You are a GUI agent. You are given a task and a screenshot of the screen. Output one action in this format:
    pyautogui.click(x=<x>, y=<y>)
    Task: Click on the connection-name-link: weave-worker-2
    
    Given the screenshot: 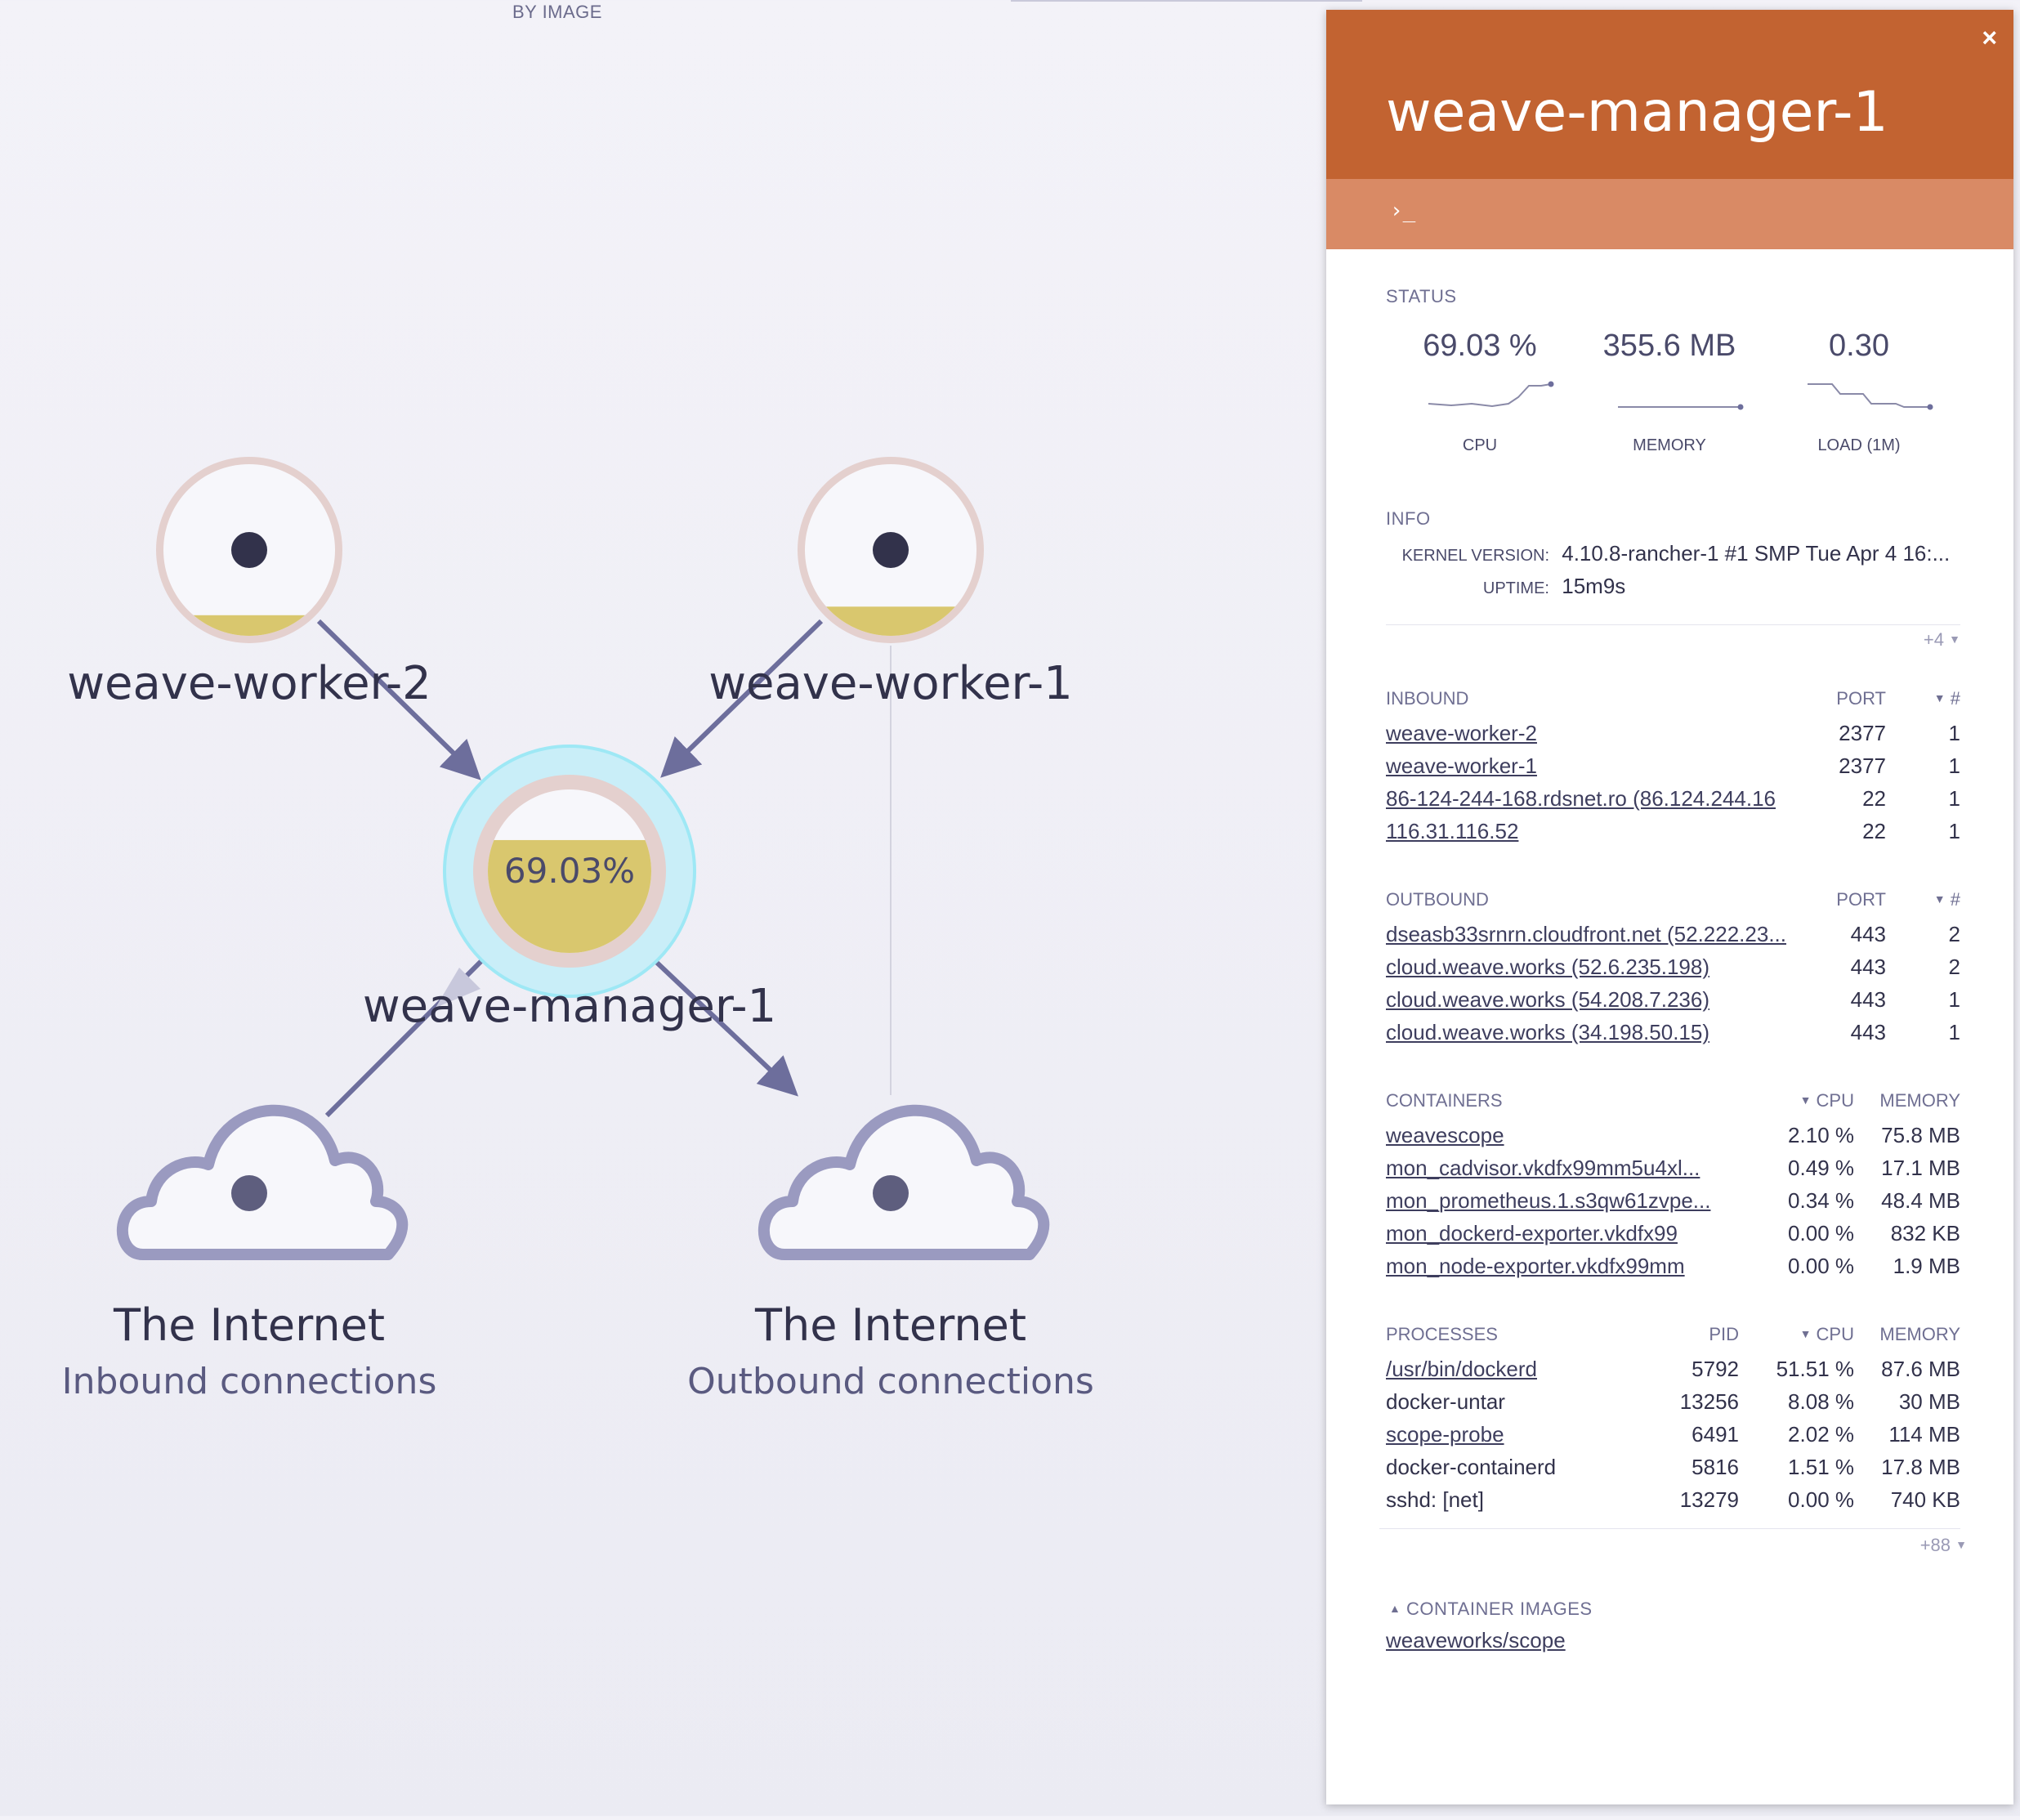 What is the action you would take?
    pyautogui.click(x=1594, y=733)
    